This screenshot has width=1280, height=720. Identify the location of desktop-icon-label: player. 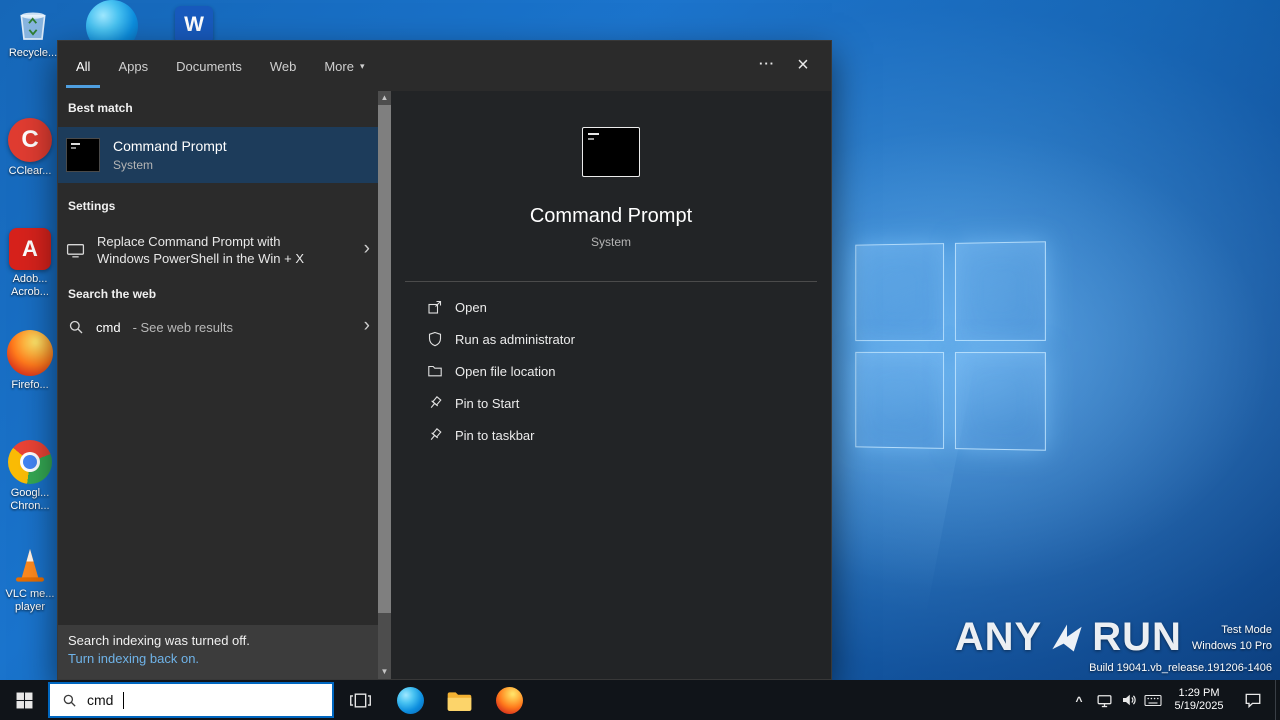
(30, 607).